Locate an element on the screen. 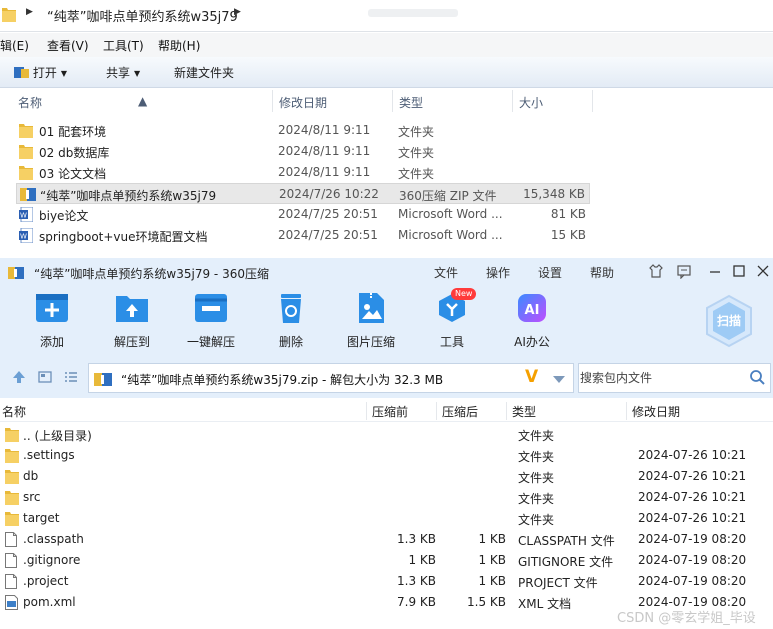 The height and width of the screenshot is (629, 773). archive-row: .settings 文件夹 2024-07-26 10:21 is located at coordinates (386, 455).